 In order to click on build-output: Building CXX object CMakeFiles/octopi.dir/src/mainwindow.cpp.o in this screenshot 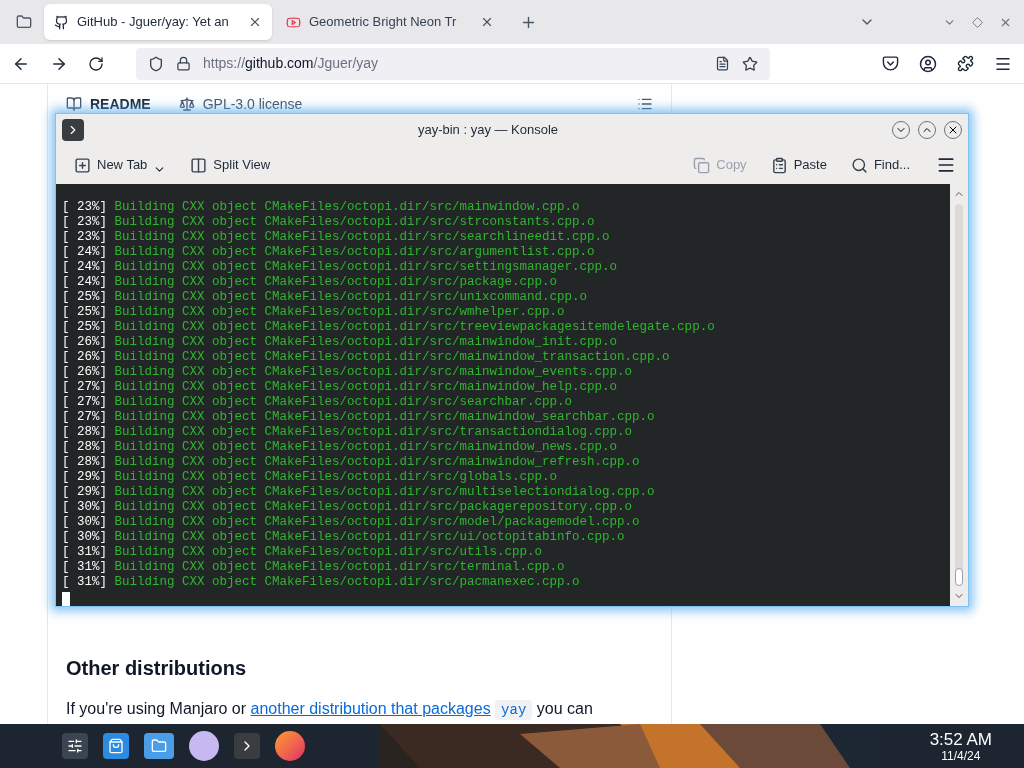, I will do `click(347, 207)`.